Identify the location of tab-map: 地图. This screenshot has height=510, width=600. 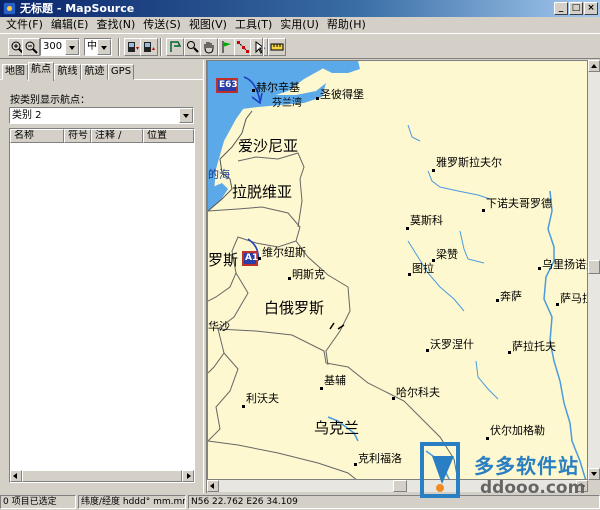
(15, 72).